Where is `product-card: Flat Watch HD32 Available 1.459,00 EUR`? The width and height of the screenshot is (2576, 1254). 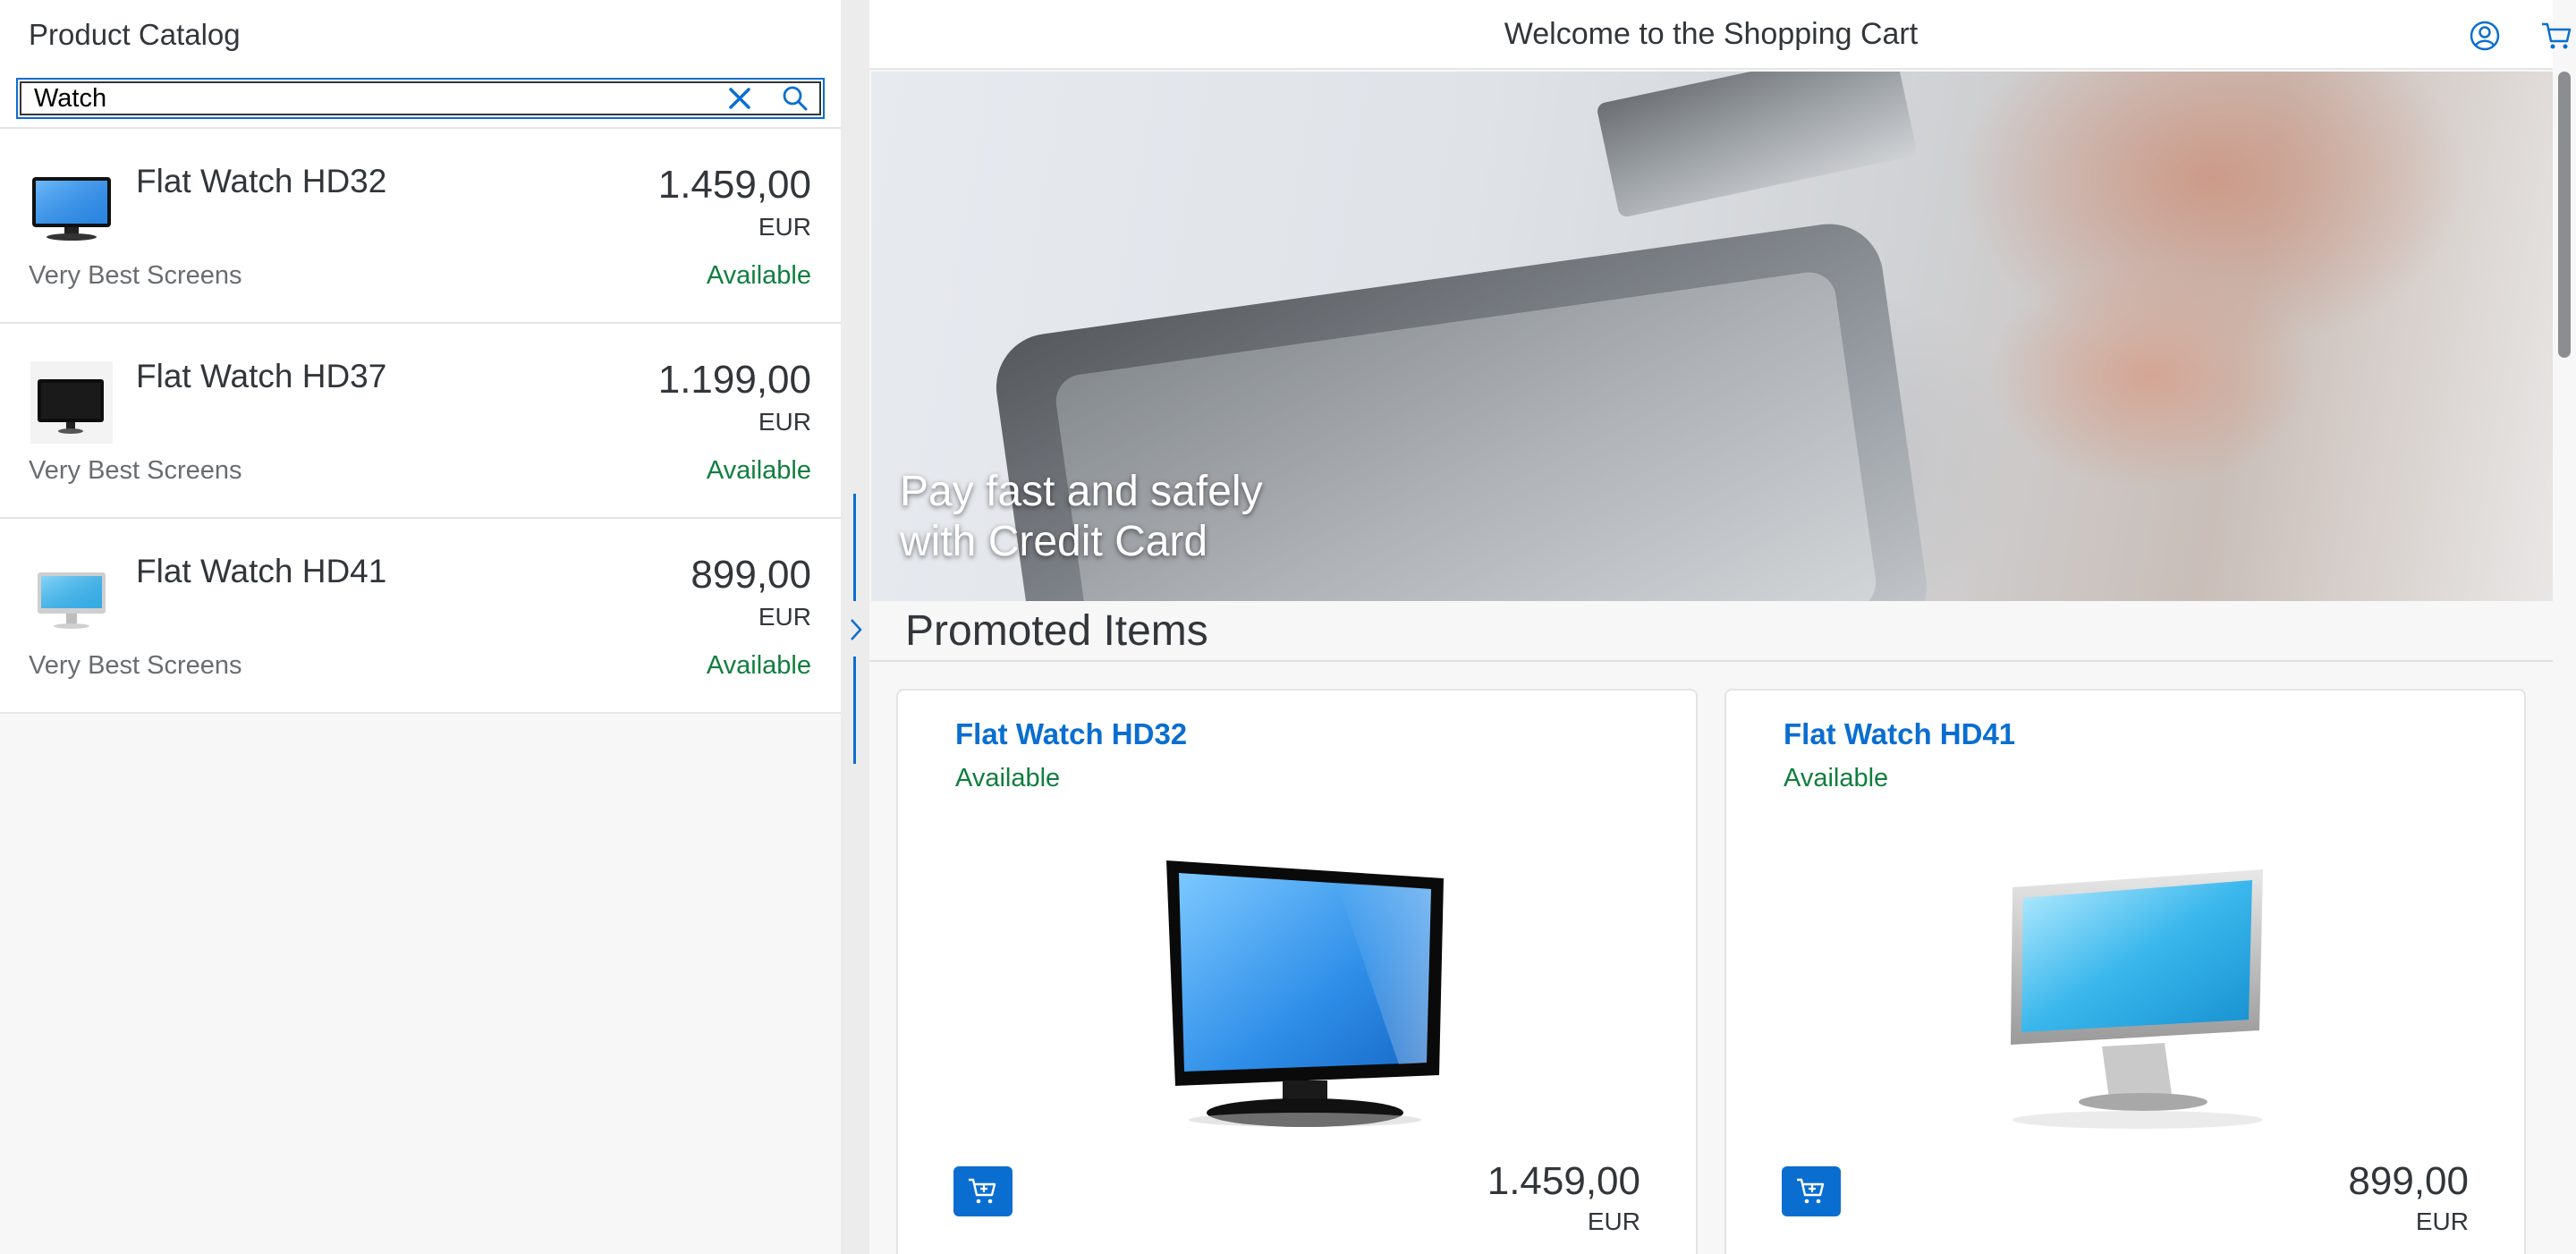
product-card: Flat Watch HD32 Available 1.459,00 EUR is located at coordinates (1297, 971).